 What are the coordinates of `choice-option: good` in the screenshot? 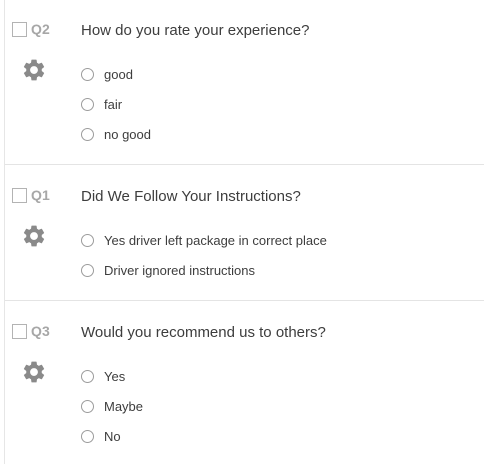 It's located at (116, 74).